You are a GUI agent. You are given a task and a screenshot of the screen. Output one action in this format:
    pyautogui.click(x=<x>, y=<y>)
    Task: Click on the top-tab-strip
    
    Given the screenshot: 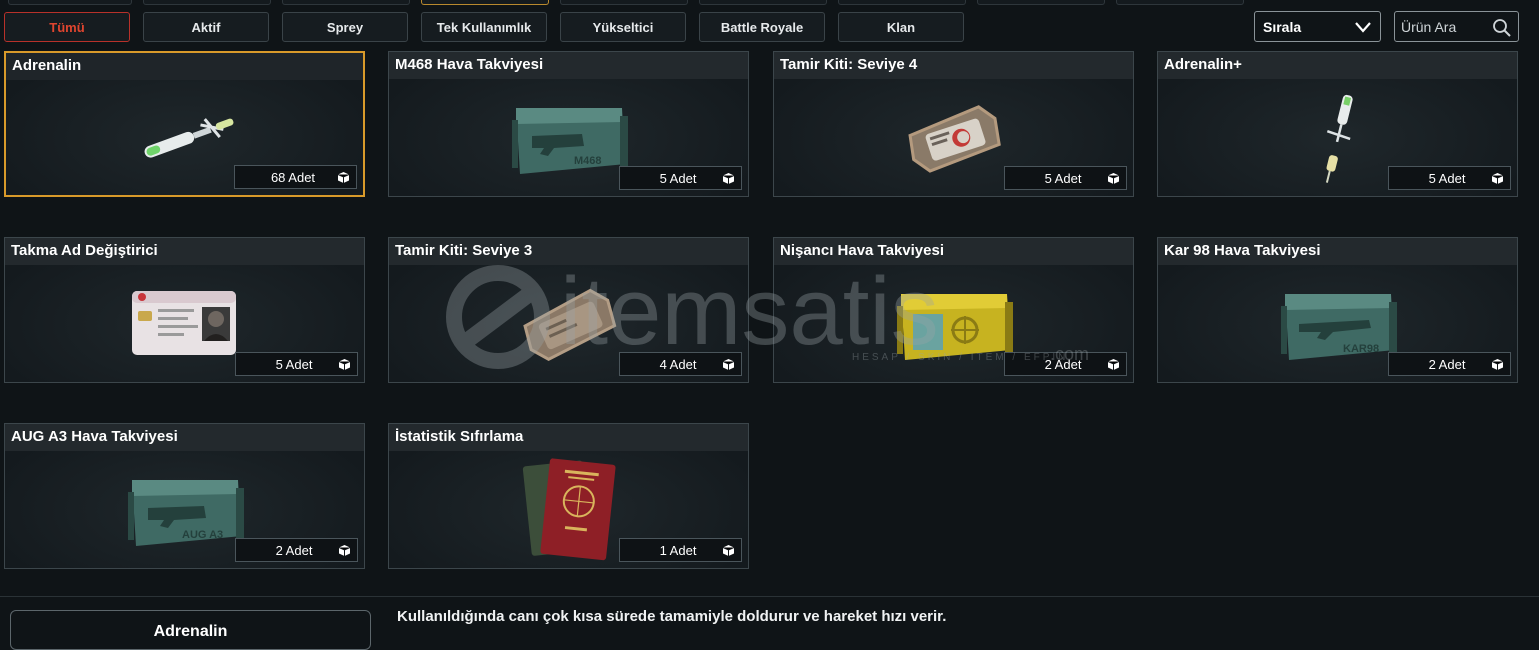 What is the action you would take?
    pyautogui.click(x=769, y=3)
    